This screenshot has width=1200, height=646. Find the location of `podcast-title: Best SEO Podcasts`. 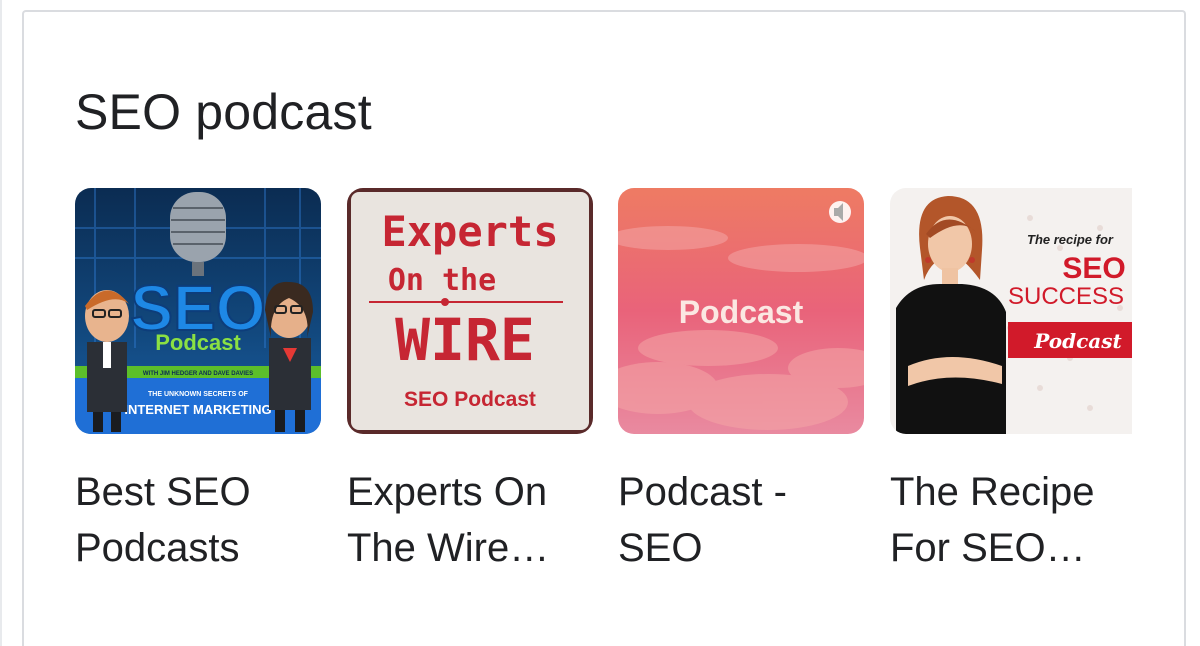

podcast-title: Best SEO Podcasts is located at coordinates (195, 520).